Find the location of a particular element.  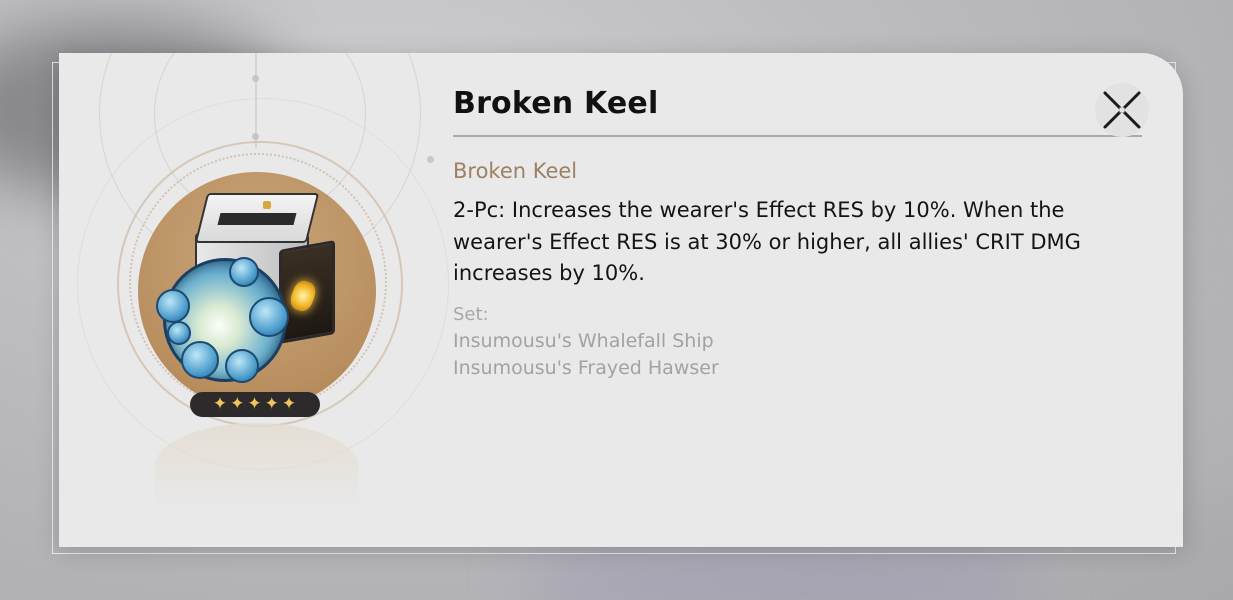

close-button is located at coordinates (1122, 110).